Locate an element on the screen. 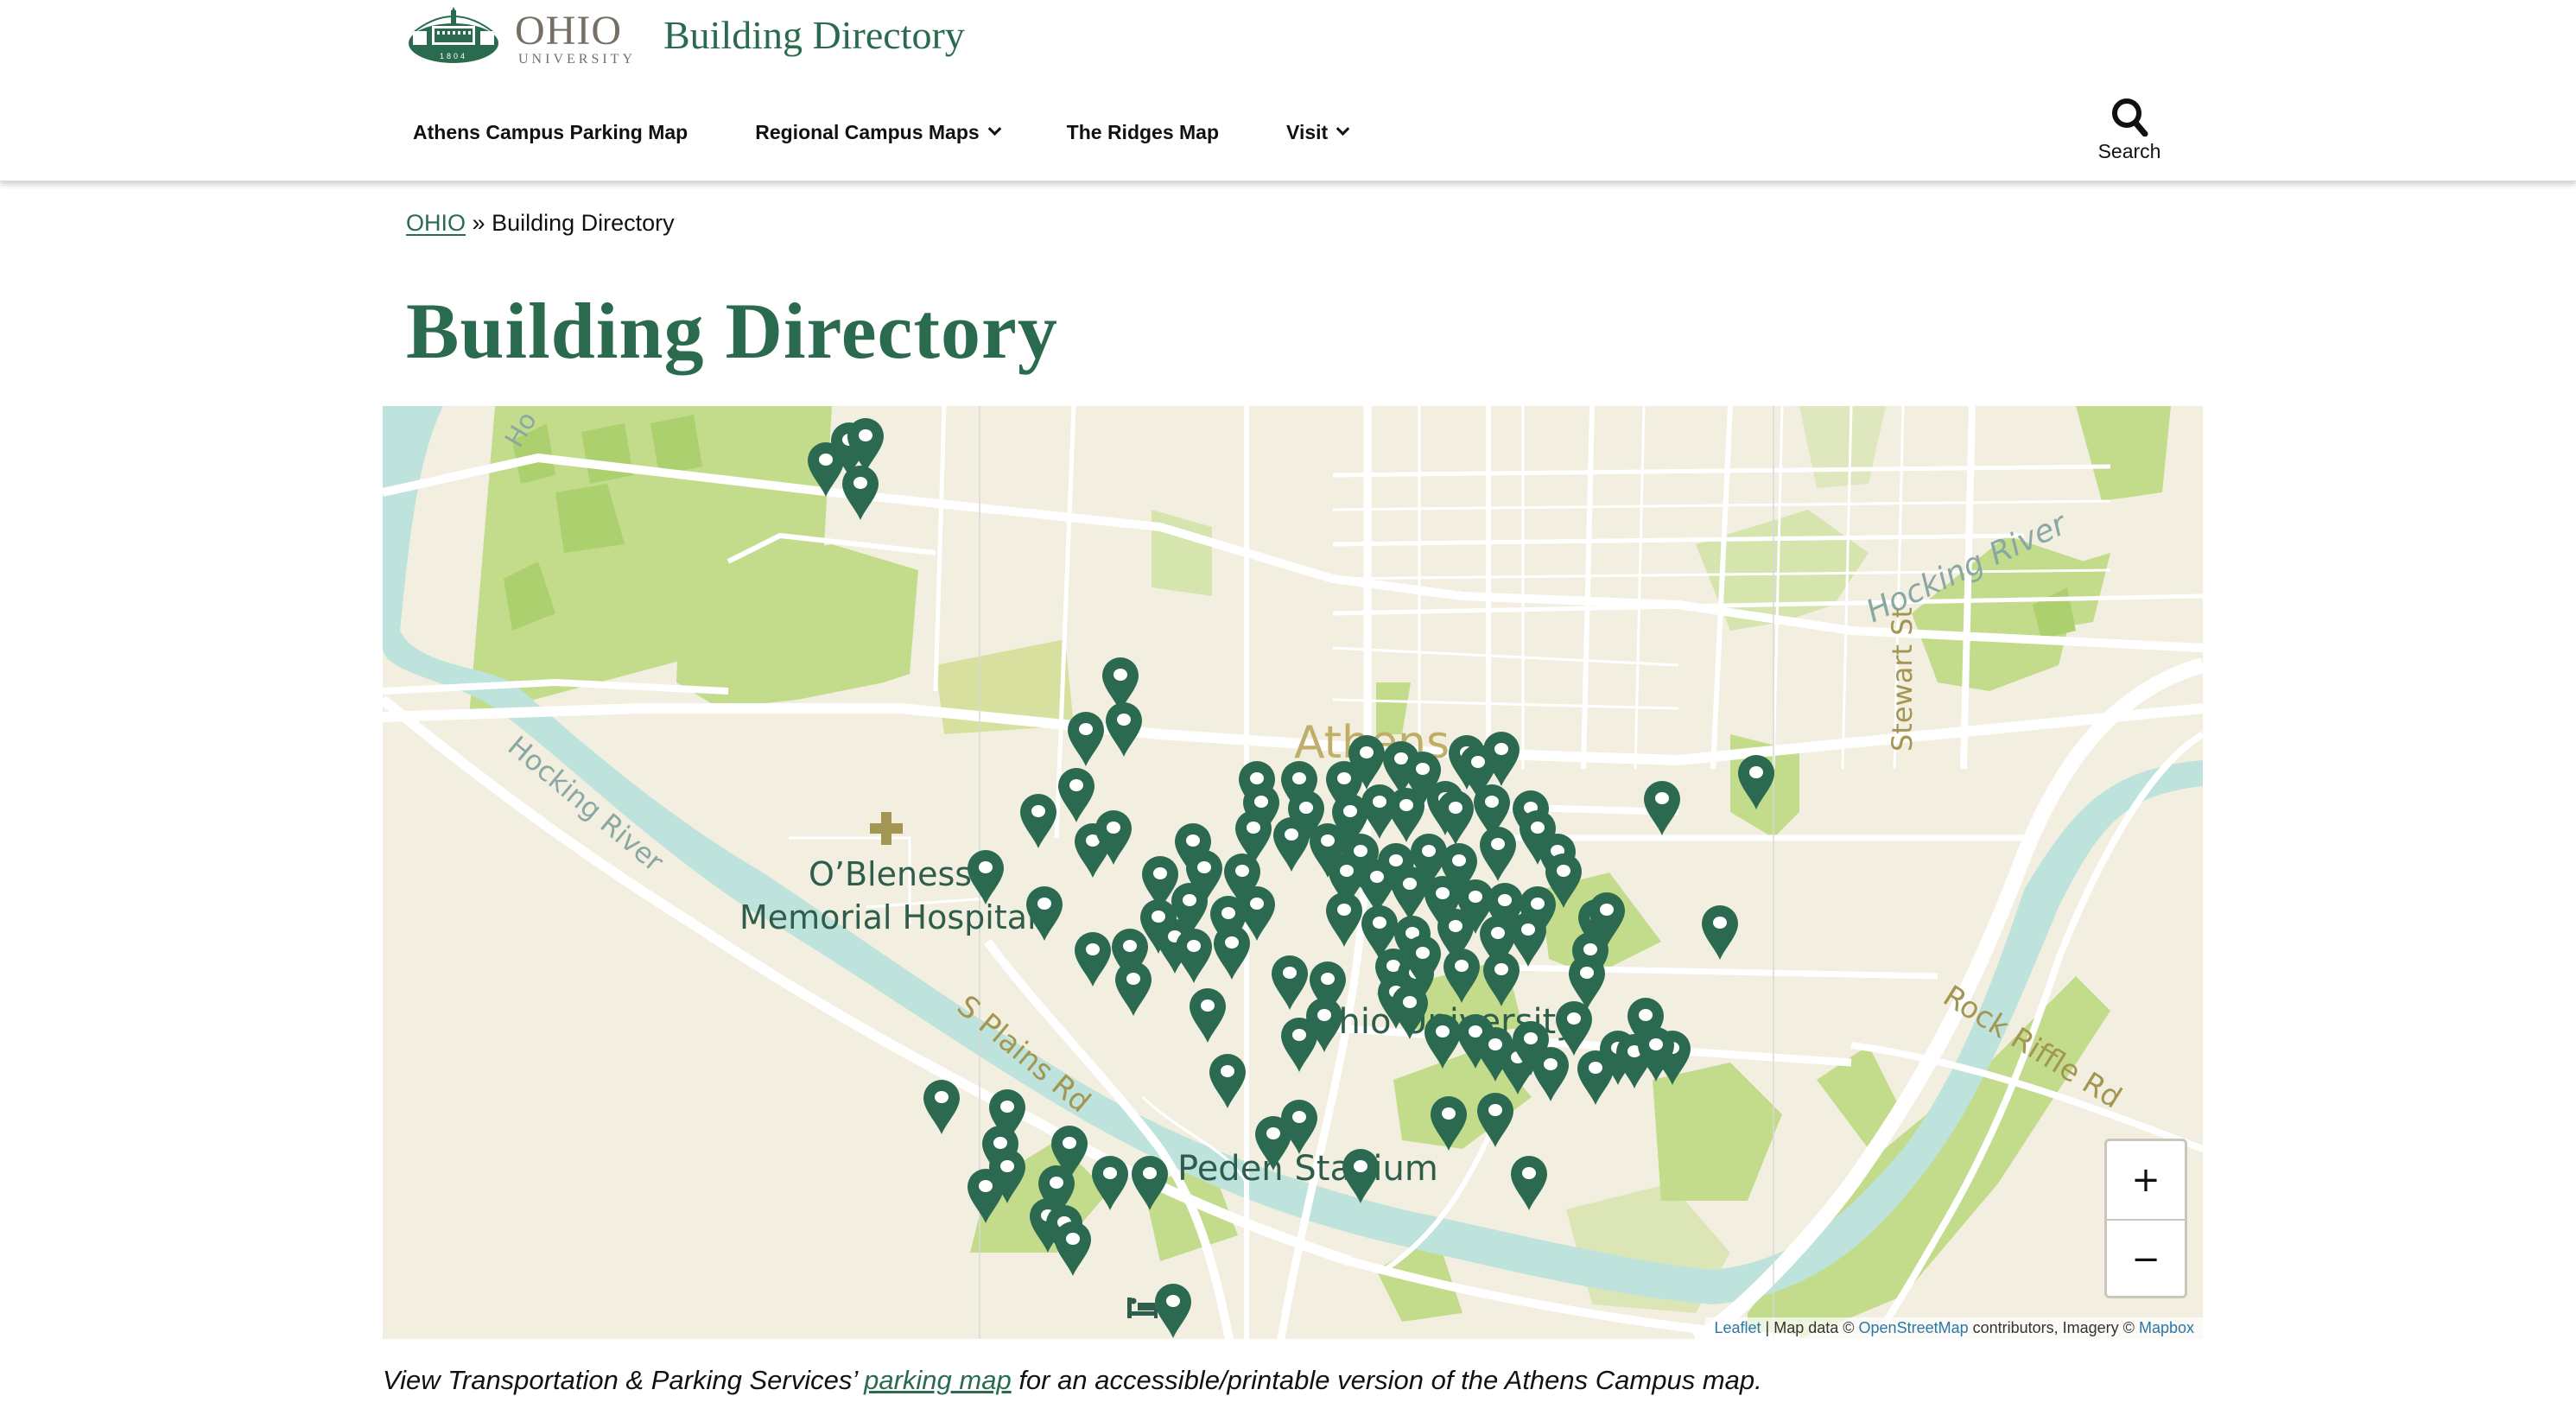  leaflet-link: Leaflet is located at coordinates (1737, 1328).